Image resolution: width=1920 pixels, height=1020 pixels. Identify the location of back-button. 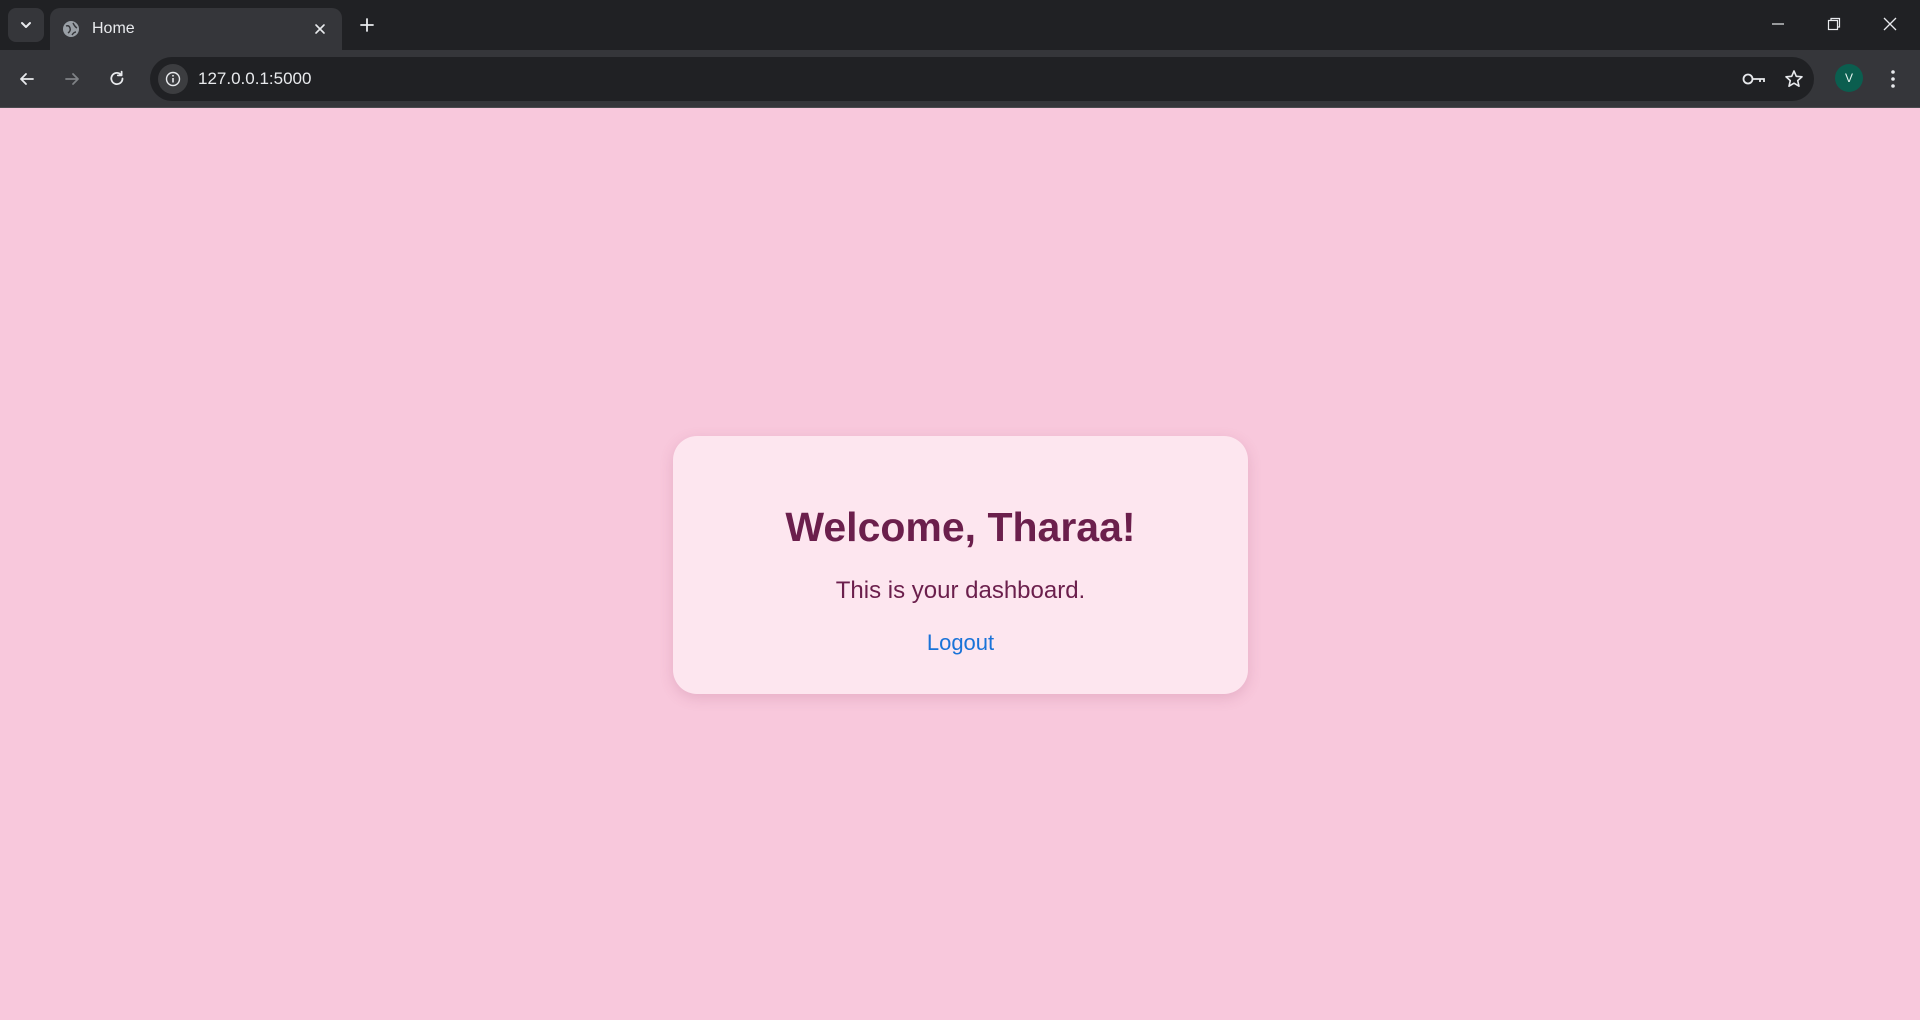
(27, 79).